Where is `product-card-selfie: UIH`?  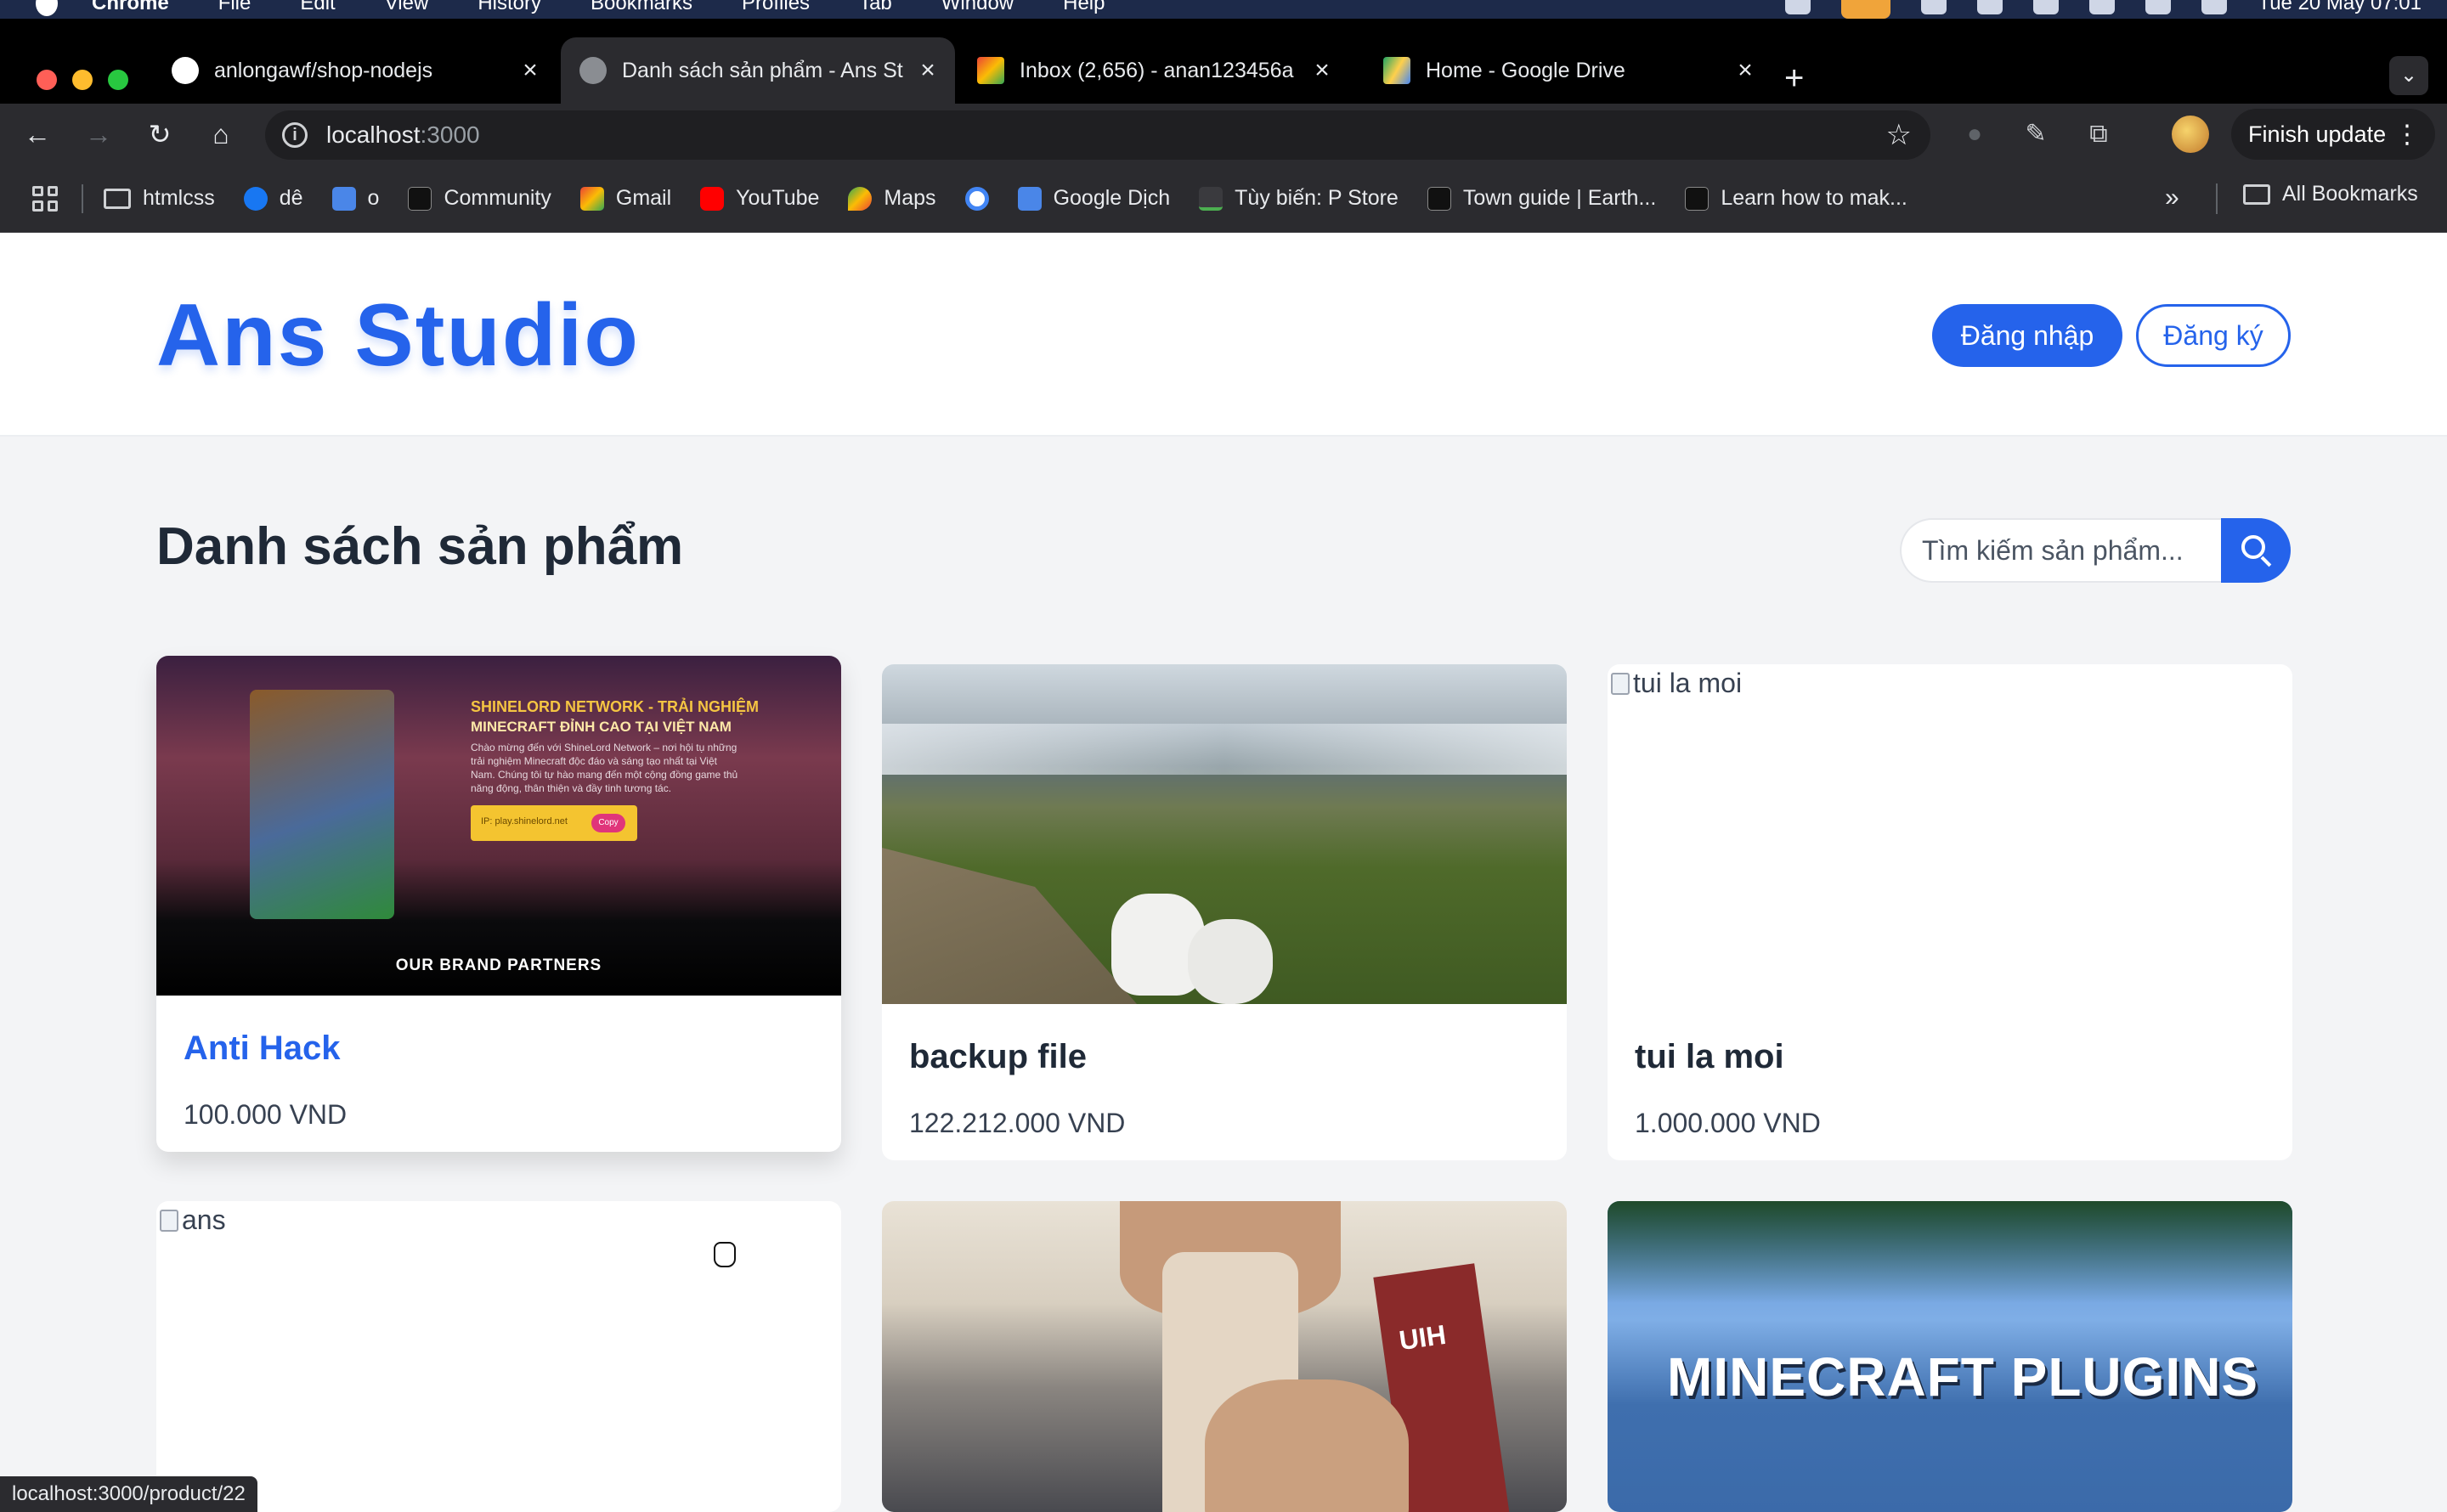 product-card-selfie: UIH is located at coordinates (1224, 1356).